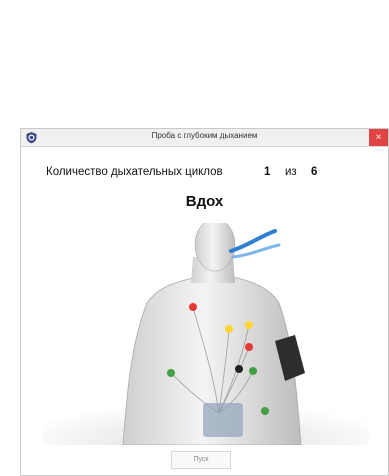  What do you see at coordinates (134, 172) in the screenshot?
I see `cycle-counter-label: Количество дыхательных циклов` at bounding box center [134, 172].